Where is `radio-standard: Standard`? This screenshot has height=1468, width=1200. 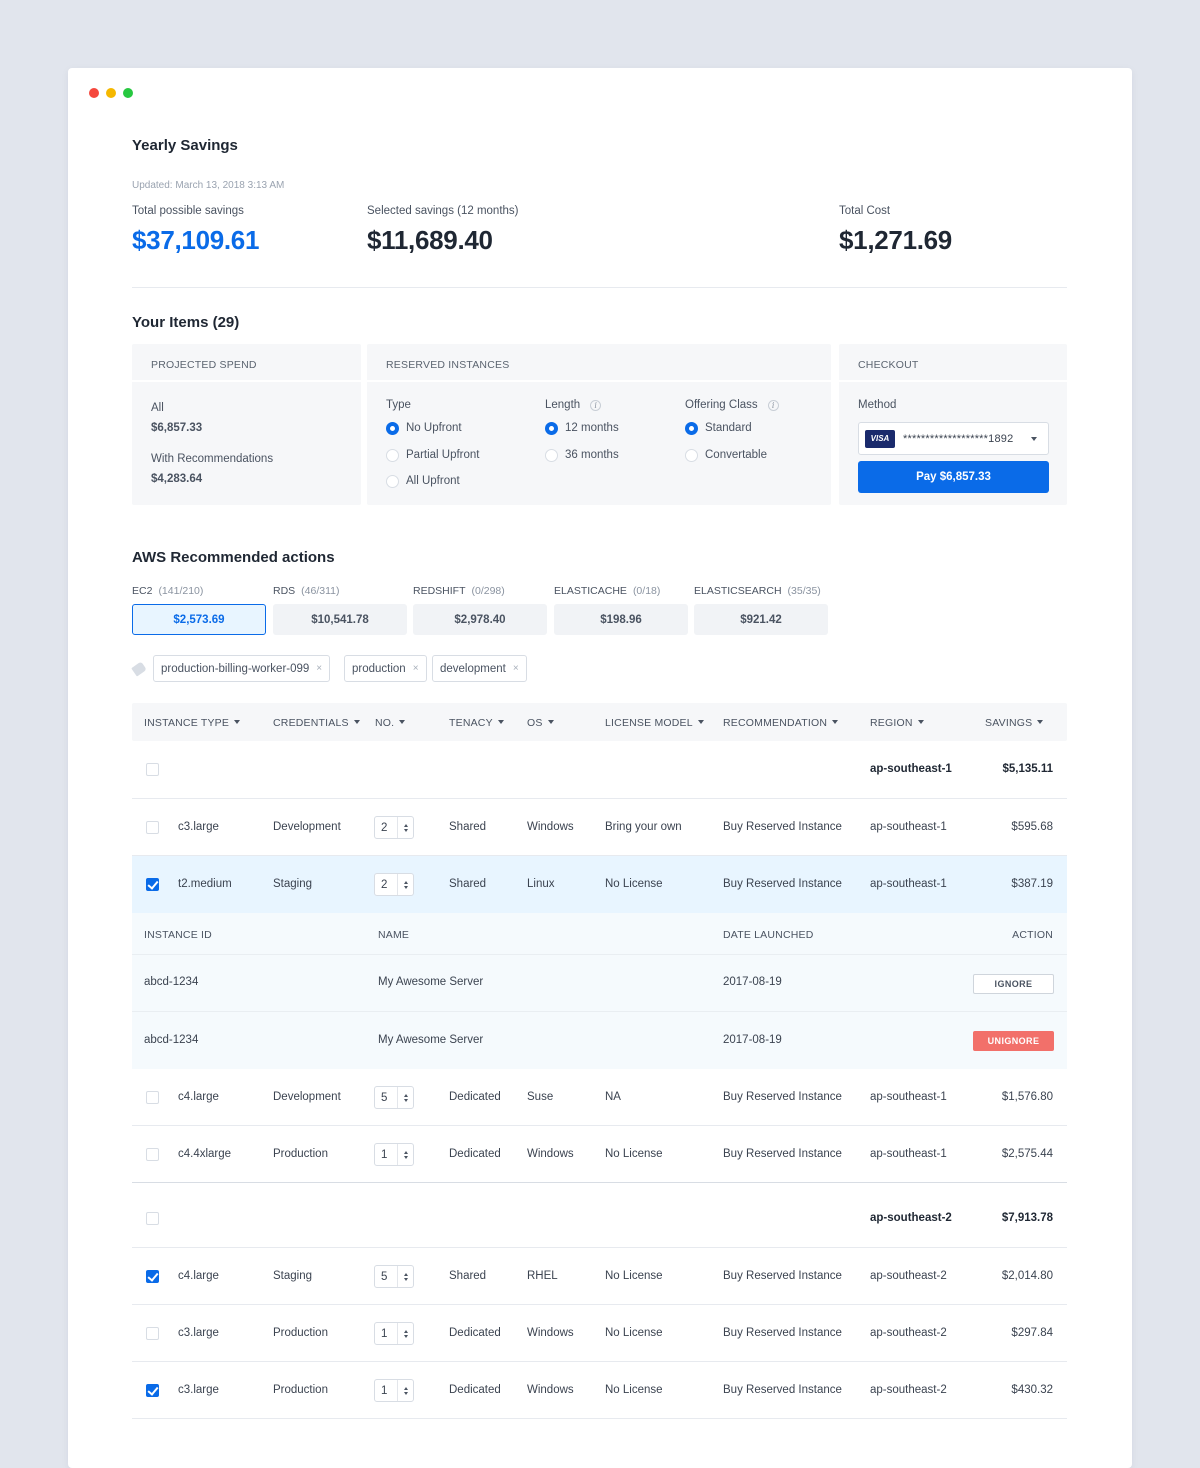 radio-standard: Standard is located at coordinates (718, 428).